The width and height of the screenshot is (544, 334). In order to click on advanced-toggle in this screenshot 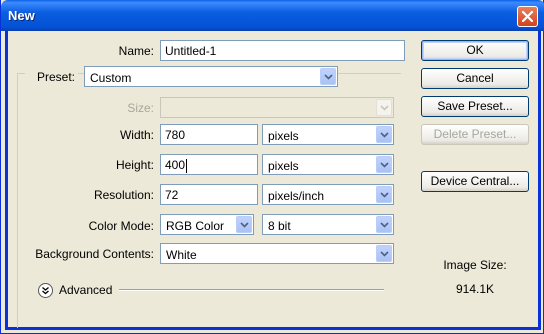, I will do `click(45, 290)`.